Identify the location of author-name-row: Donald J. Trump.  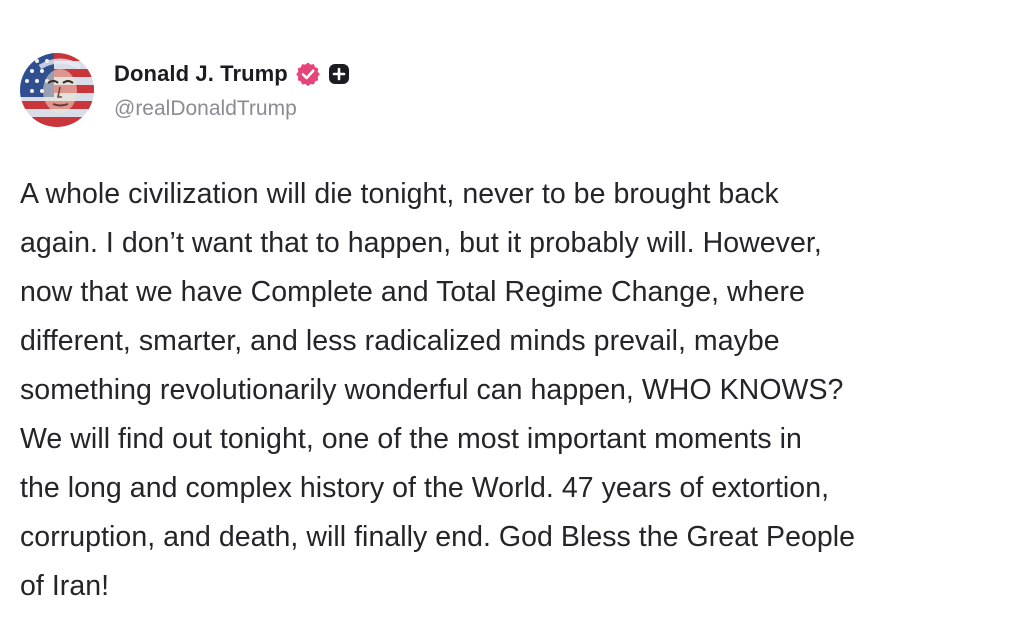
(232, 74).